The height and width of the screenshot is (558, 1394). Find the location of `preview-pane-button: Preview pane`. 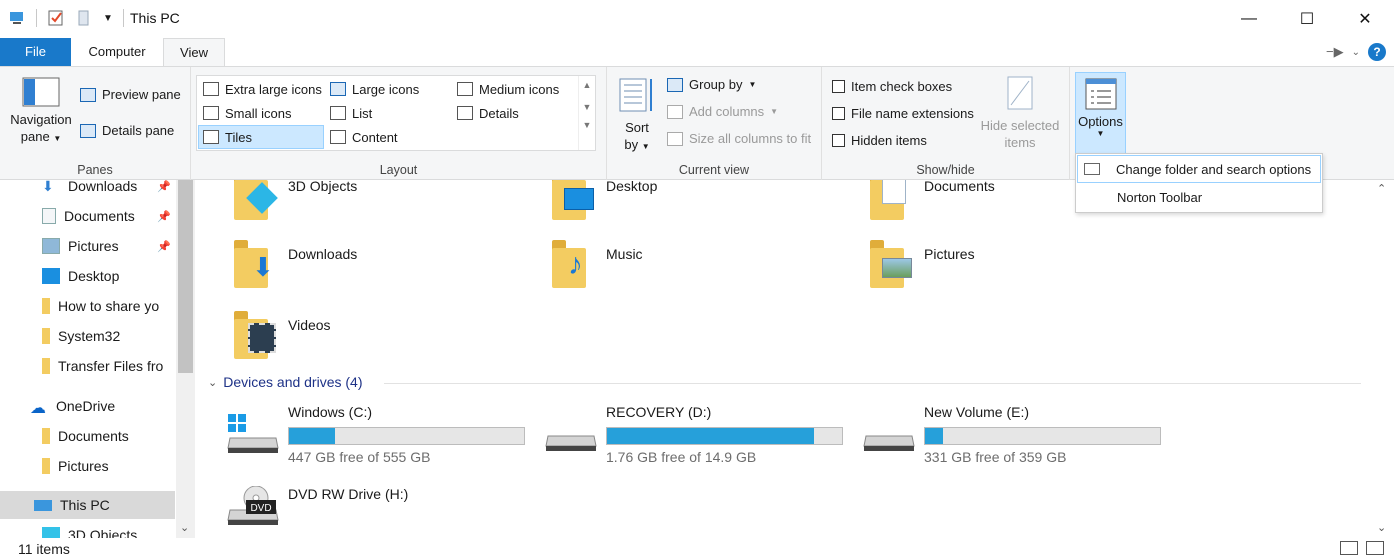

preview-pane-button: Preview pane is located at coordinates (130, 94).